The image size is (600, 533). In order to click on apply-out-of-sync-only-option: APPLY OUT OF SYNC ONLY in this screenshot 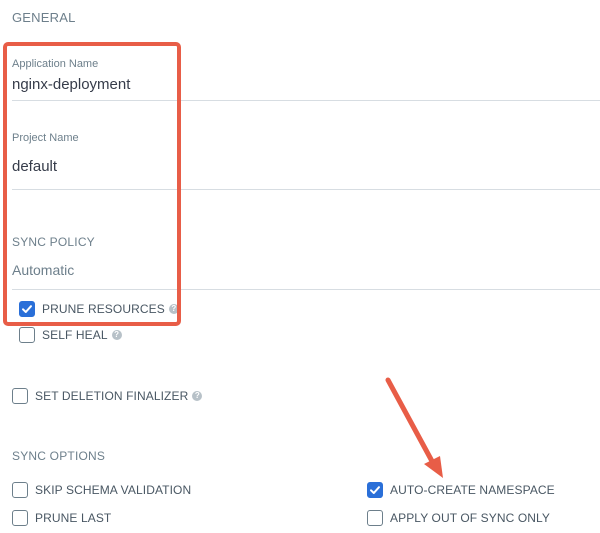, I will do `click(458, 518)`.